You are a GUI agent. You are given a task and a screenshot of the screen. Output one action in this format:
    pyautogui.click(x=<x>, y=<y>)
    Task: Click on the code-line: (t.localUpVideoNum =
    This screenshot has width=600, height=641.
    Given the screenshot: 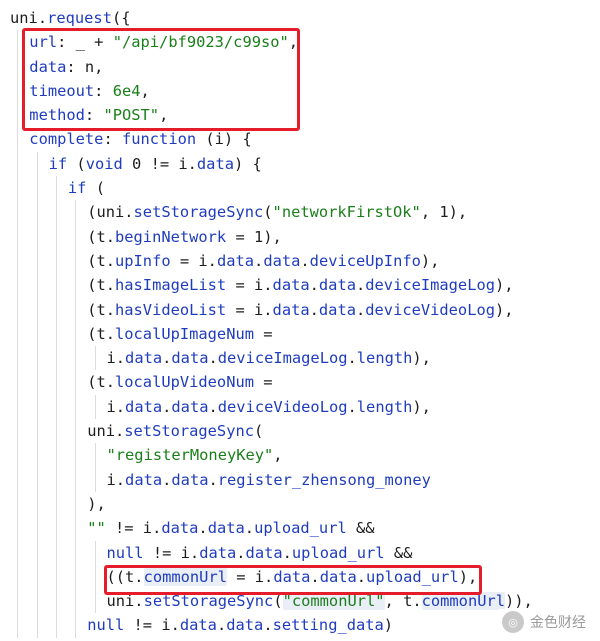 What is the action you would take?
    pyautogui.click(x=305, y=382)
    